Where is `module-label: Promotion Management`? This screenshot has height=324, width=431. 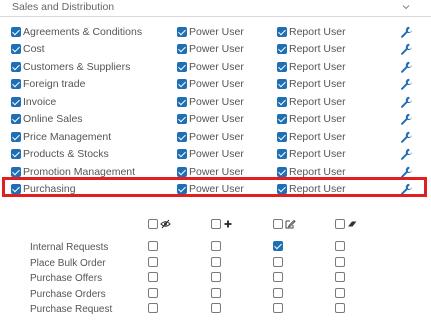 module-label: Promotion Management is located at coordinates (79, 171).